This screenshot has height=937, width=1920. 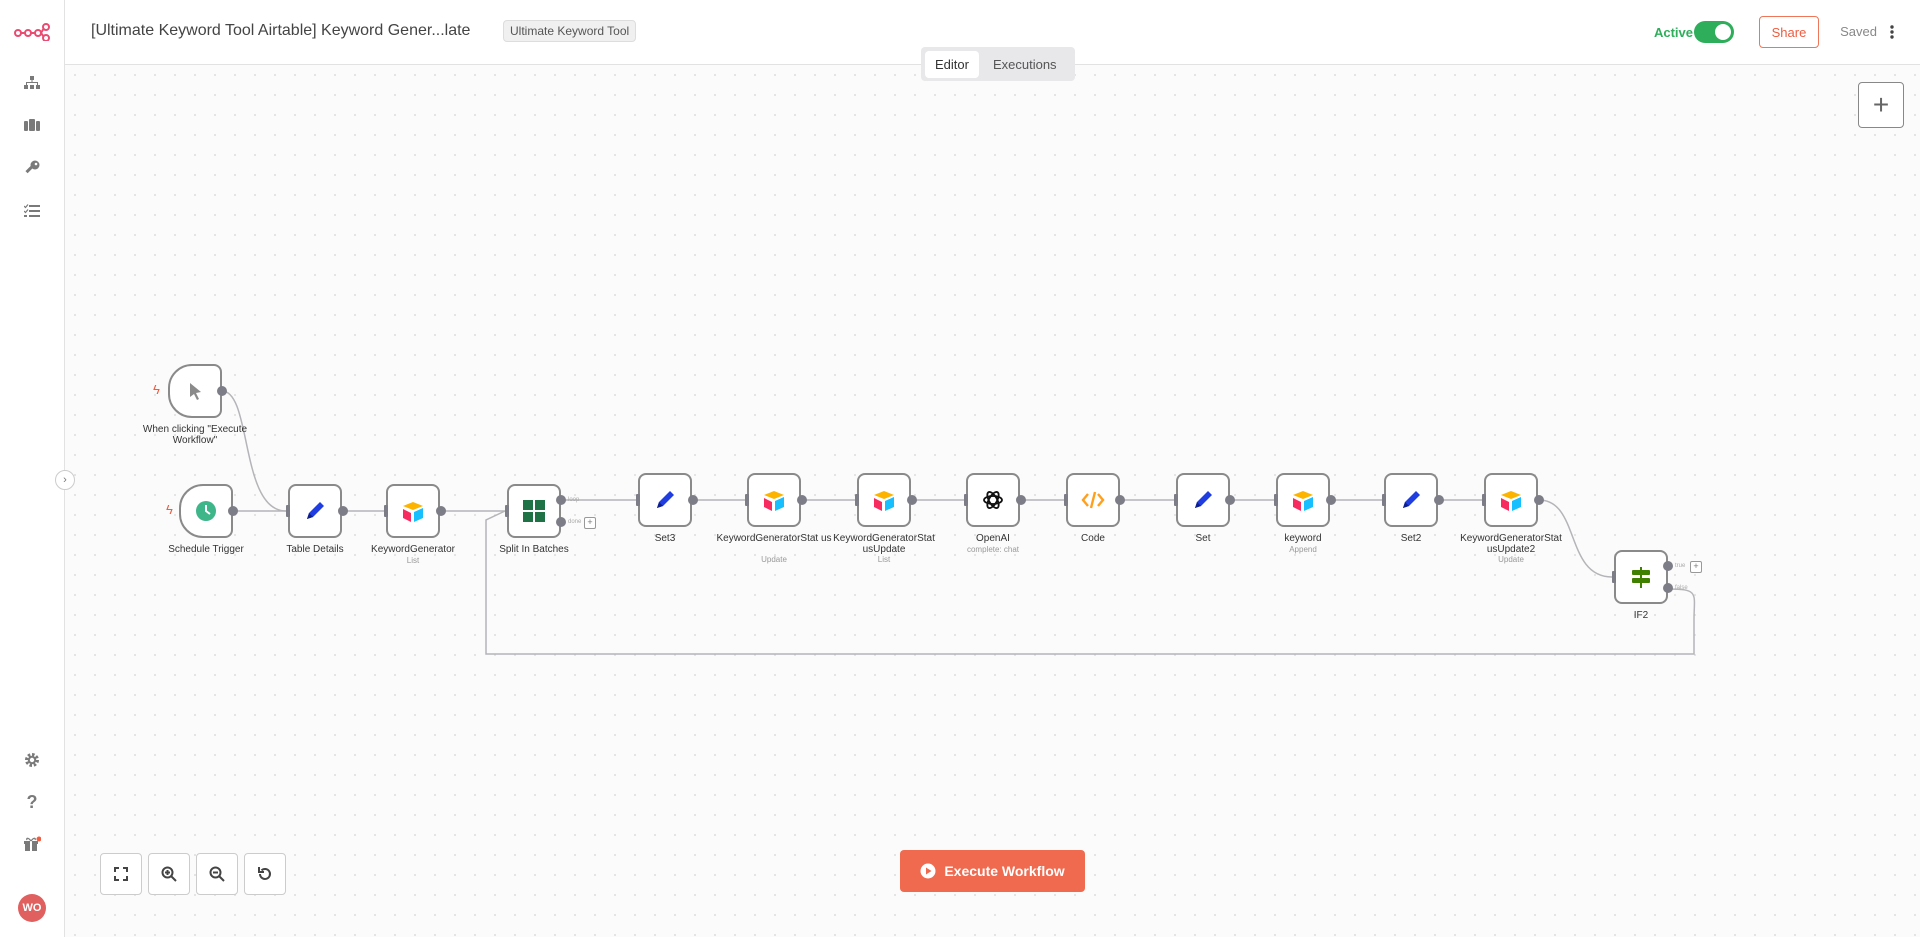 I want to click on node-subtitle: complete: chat, so click(x=993, y=549).